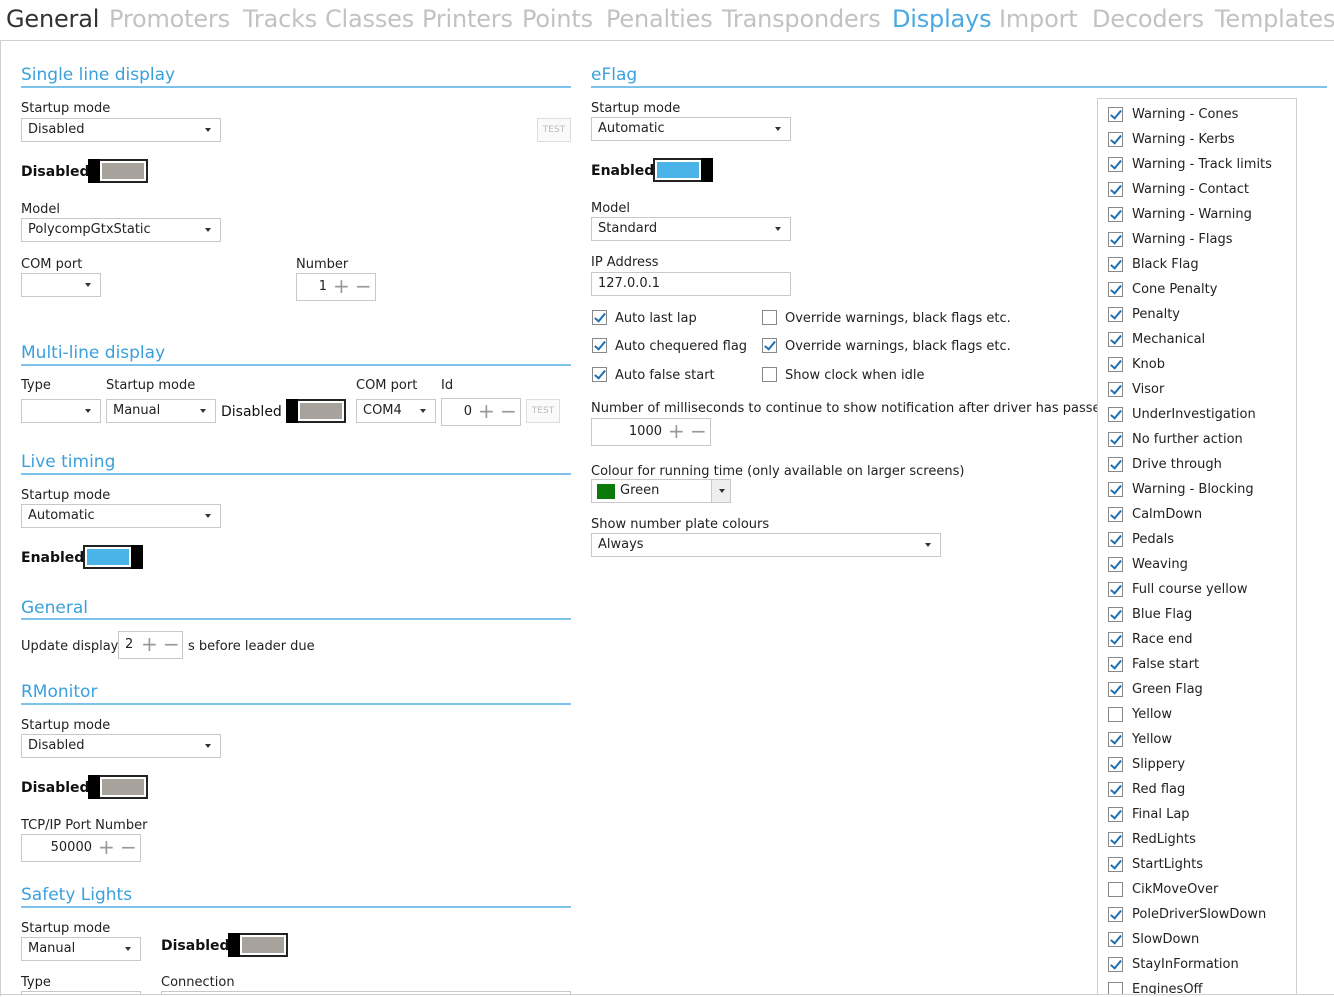 The height and width of the screenshot is (997, 1334). Describe the element at coordinates (1200, 265) in the screenshot. I see `flag-item: Black Flag` at that location.